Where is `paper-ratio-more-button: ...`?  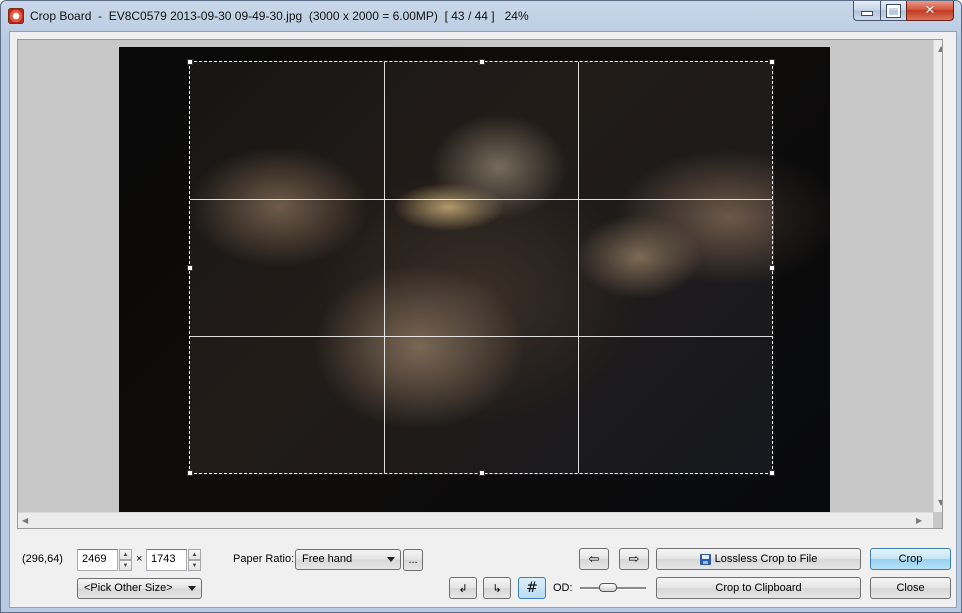 paper-ratio-more-button: ... is located at coordinates (413, 560).